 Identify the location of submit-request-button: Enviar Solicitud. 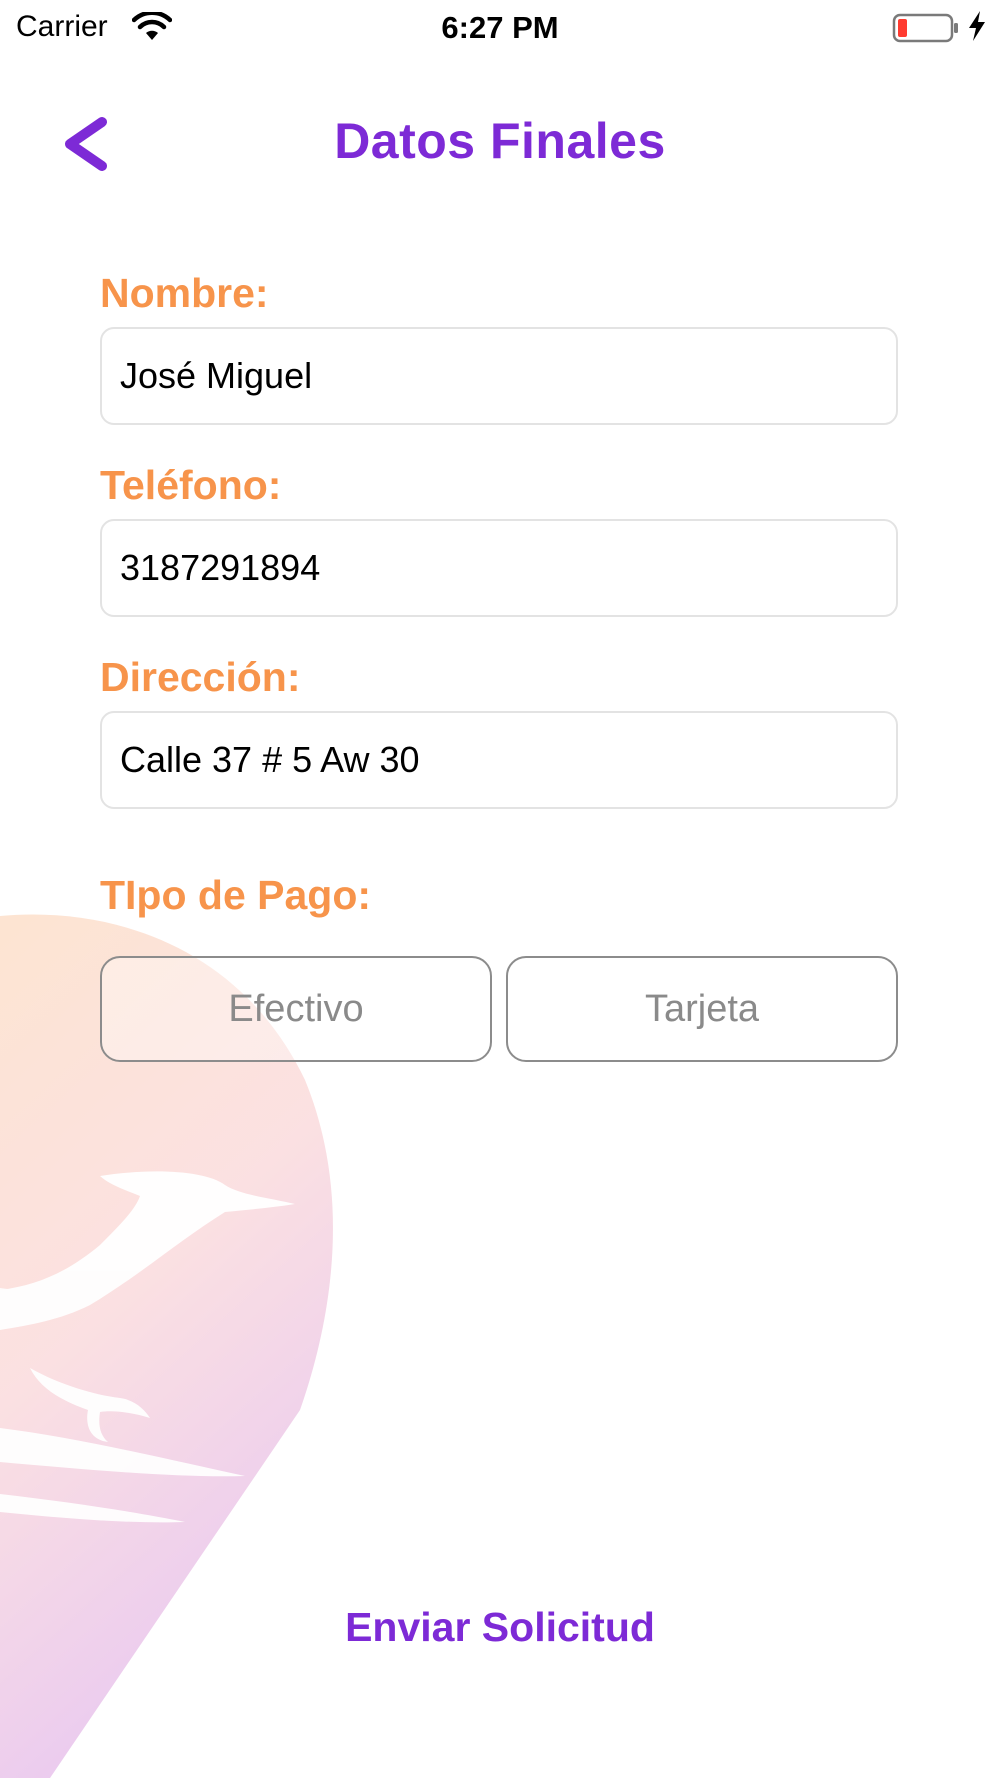
(500, 1627).